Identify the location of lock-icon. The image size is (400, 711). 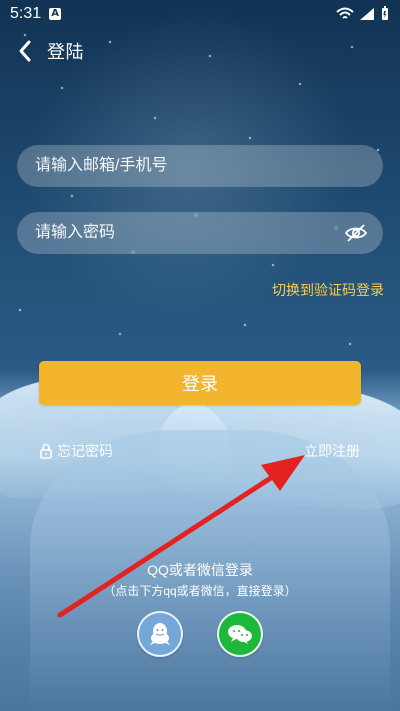
(46, 451).